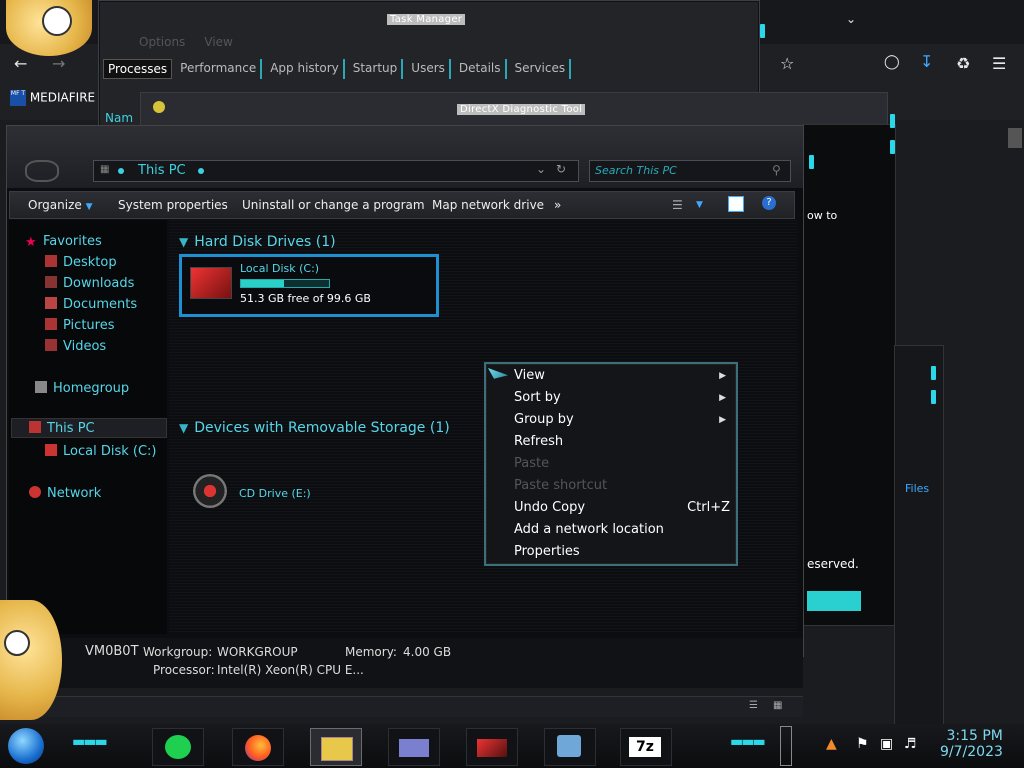 This screenshot has width=1024, height=768. I want to click on taskbar-clock: 3:15 PM 9/7/2023, so click(971, 744).